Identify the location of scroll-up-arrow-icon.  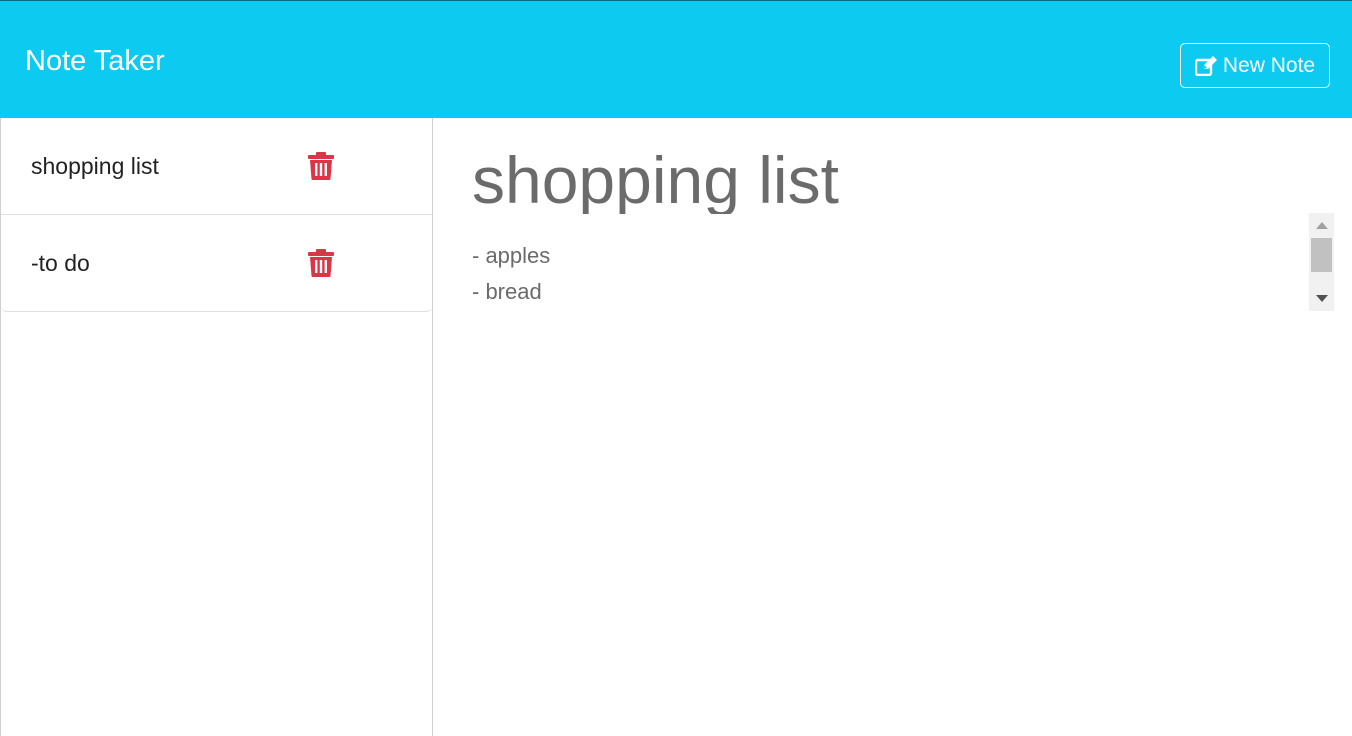
(1322, 225).